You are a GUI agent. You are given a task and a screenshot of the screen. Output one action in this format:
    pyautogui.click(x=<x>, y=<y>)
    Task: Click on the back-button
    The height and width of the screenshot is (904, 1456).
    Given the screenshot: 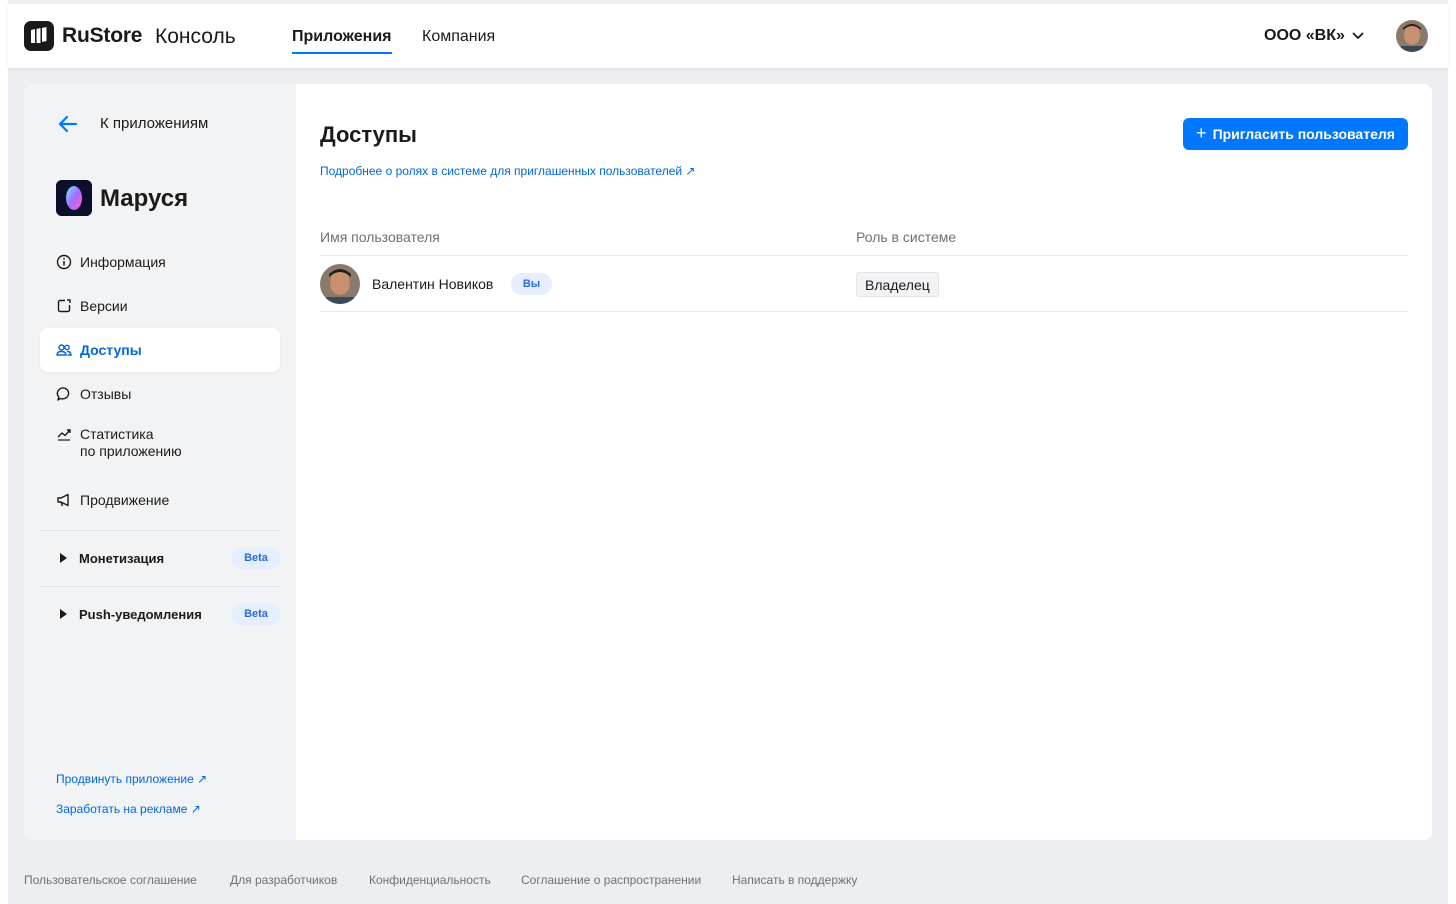 What is the action you would take?
    pyautogui.click(x=68, y=124)
    